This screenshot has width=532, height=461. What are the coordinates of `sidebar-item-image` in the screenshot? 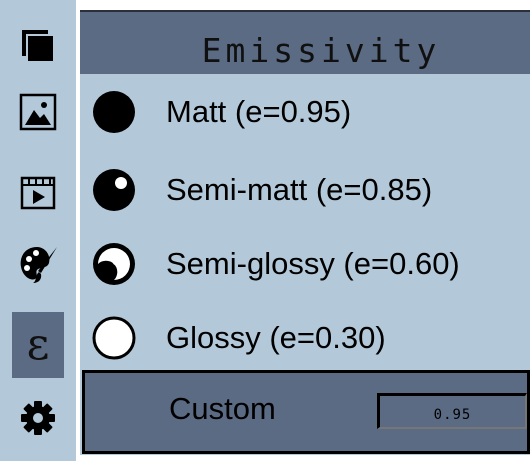 It's located at (38, 112).